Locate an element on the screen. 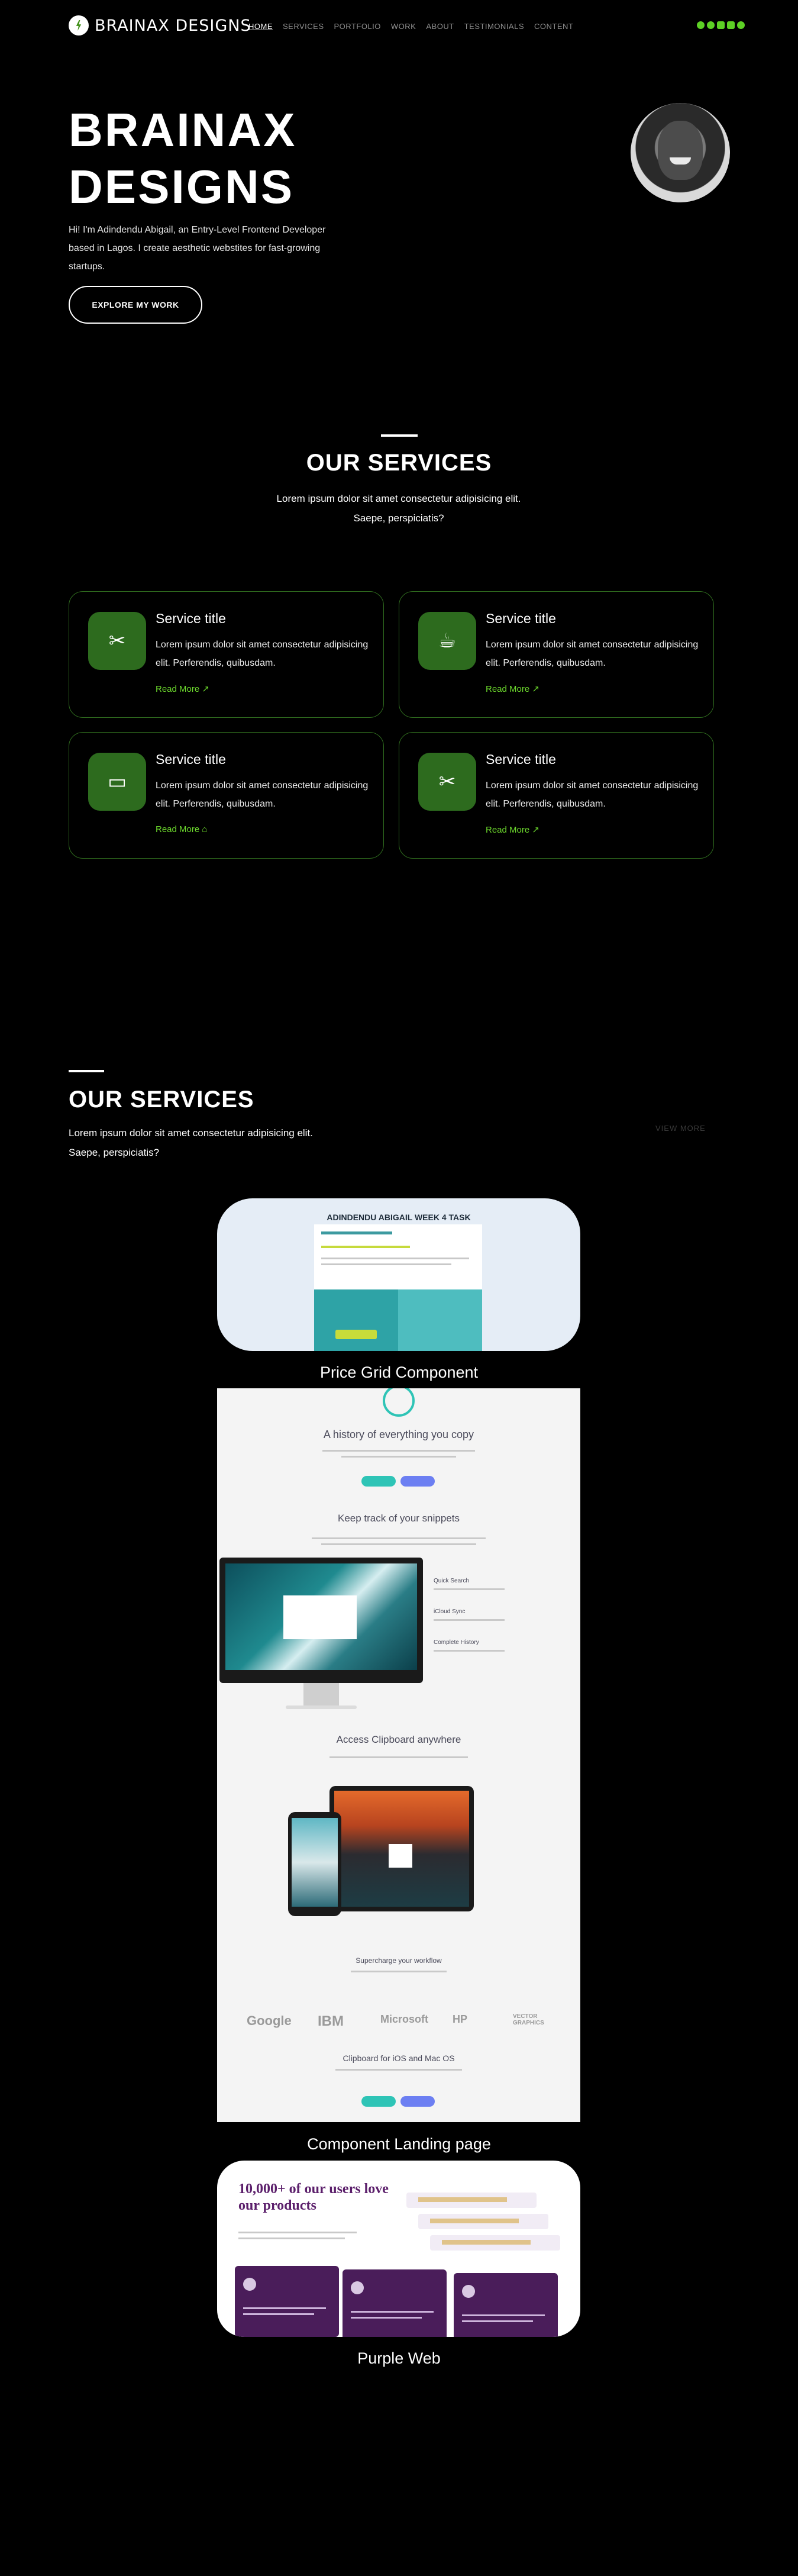 The image size is (798, 2576). avatar is located at coordinates (680, 152).